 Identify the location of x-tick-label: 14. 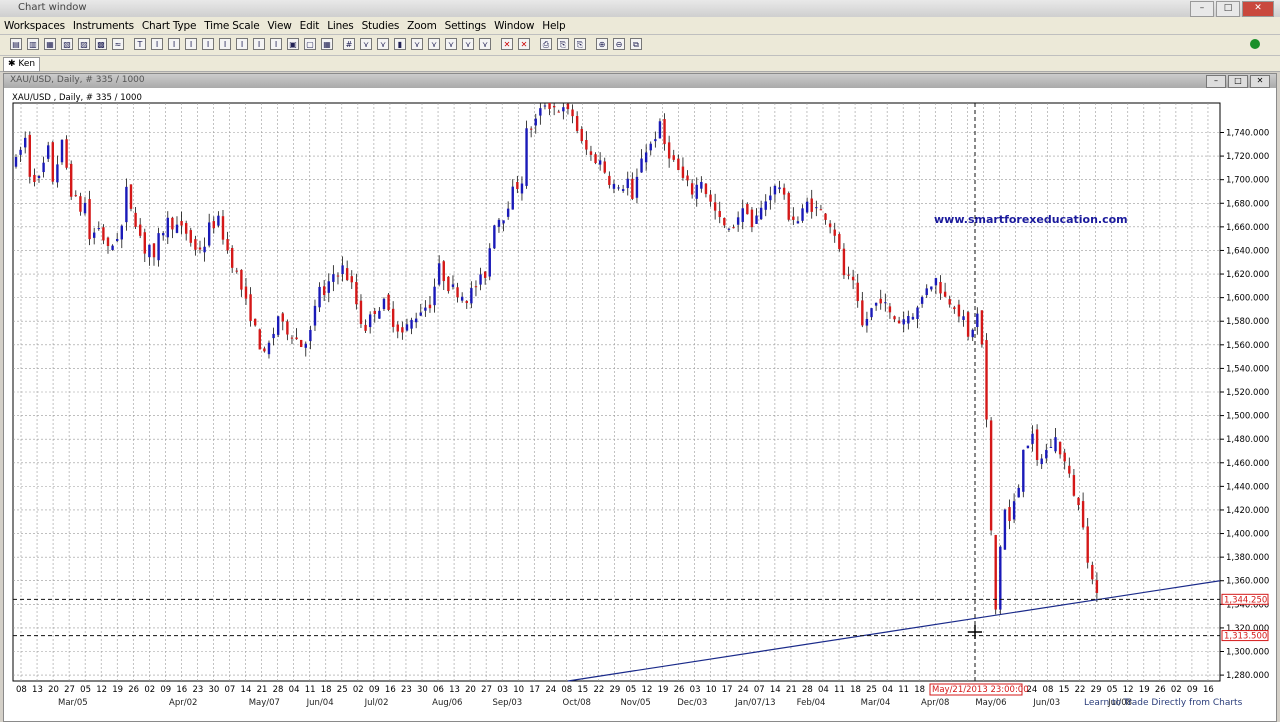
(775, 690).